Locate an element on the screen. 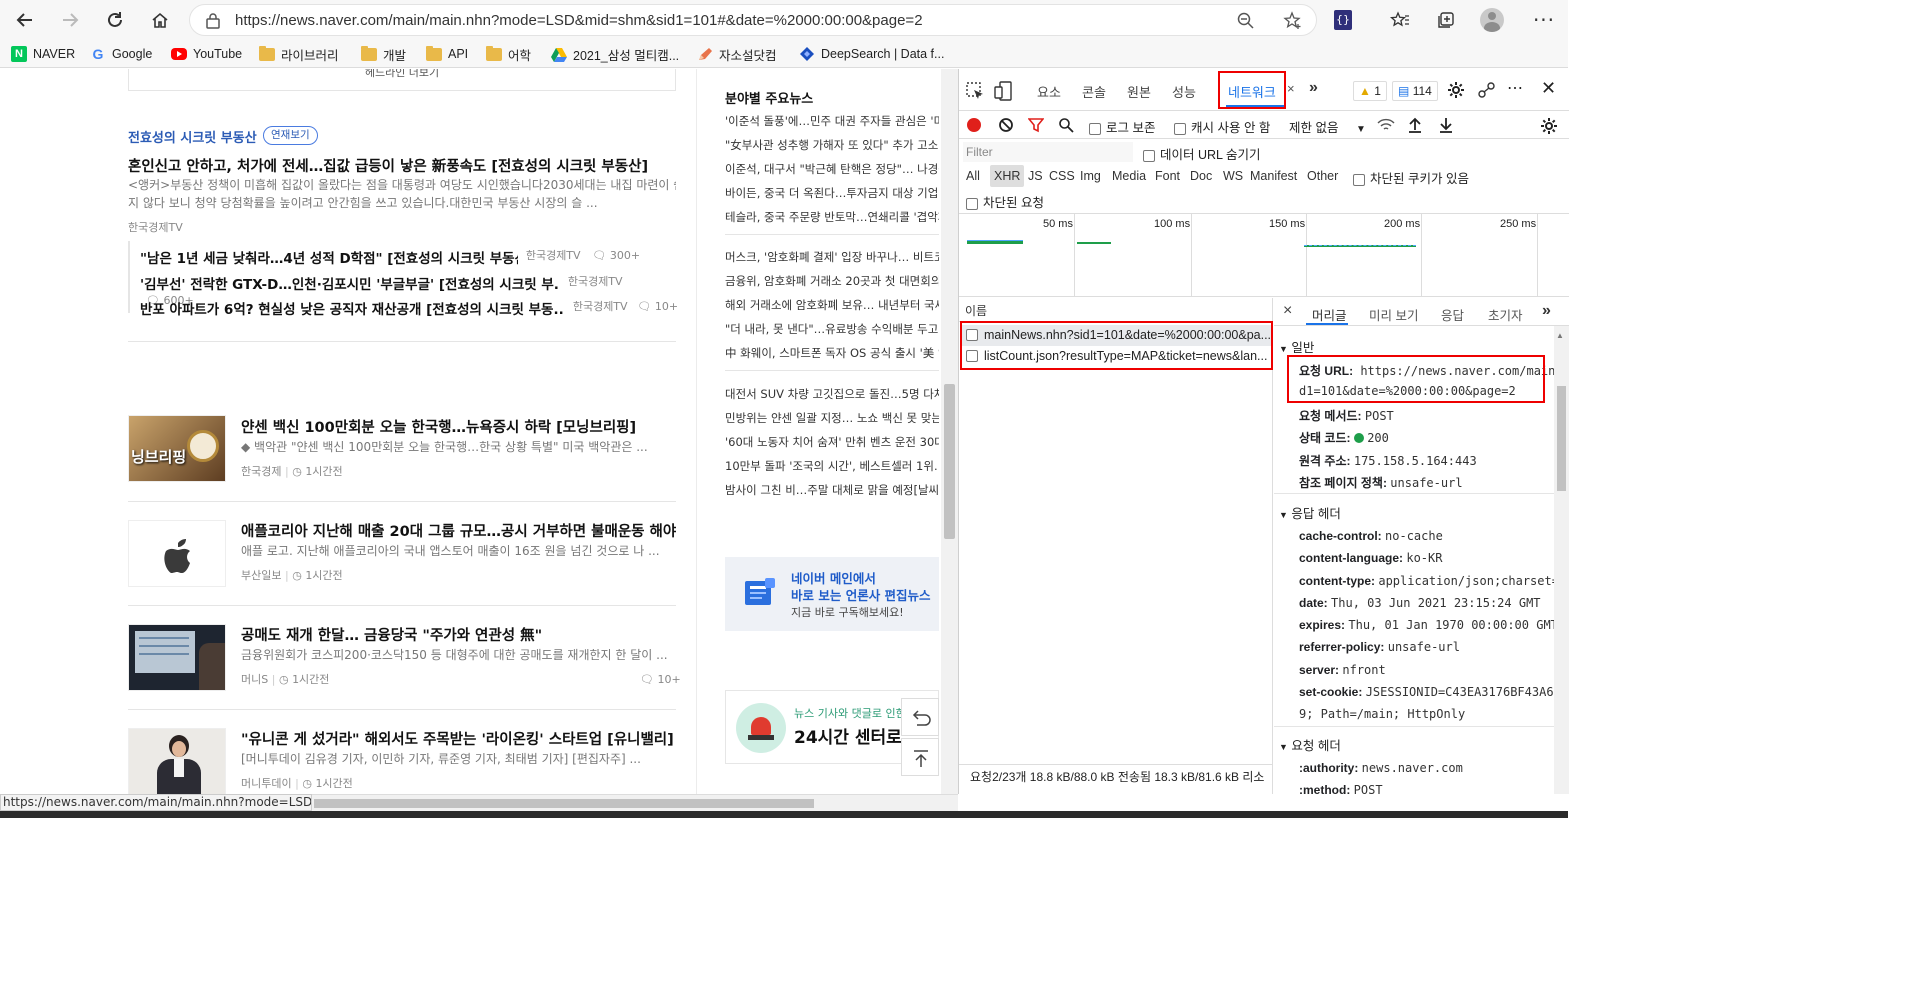 The height and width of the screenshot is (1000, 1916). close-devtools-icon: ✕ is located at coordinates (1548, 88).